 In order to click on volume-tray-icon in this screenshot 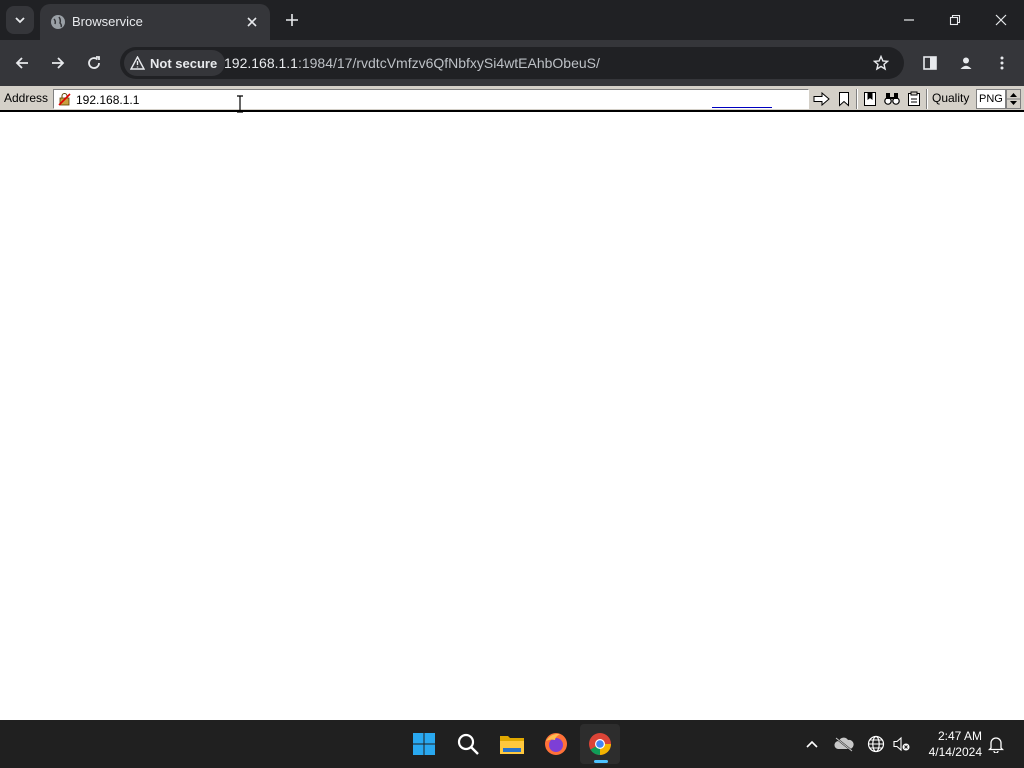, I will do `click(902, 744)`.